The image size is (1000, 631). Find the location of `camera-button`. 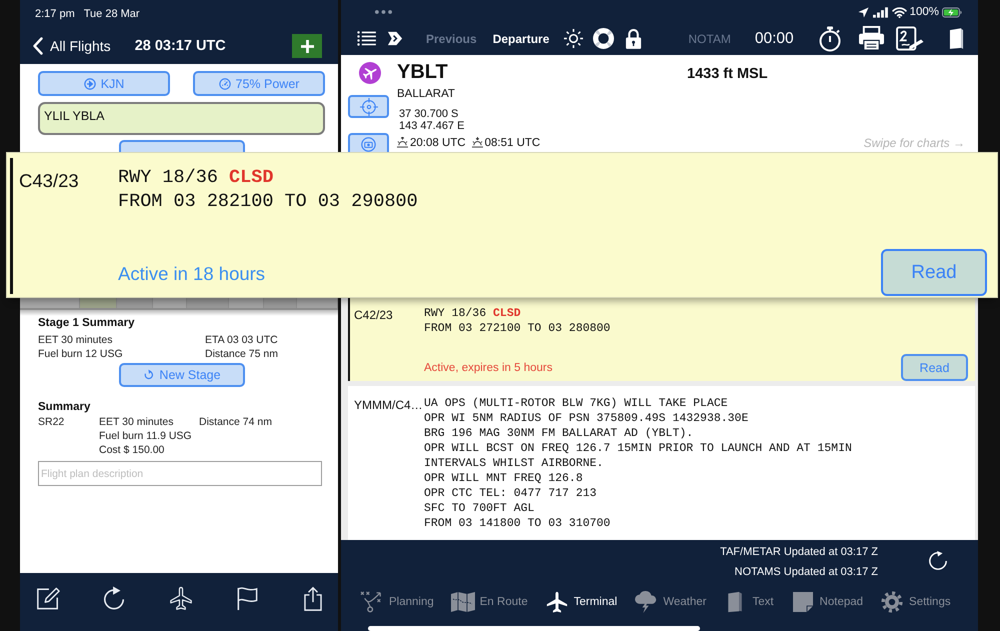

camera-button is located at coordinates (368, 143).